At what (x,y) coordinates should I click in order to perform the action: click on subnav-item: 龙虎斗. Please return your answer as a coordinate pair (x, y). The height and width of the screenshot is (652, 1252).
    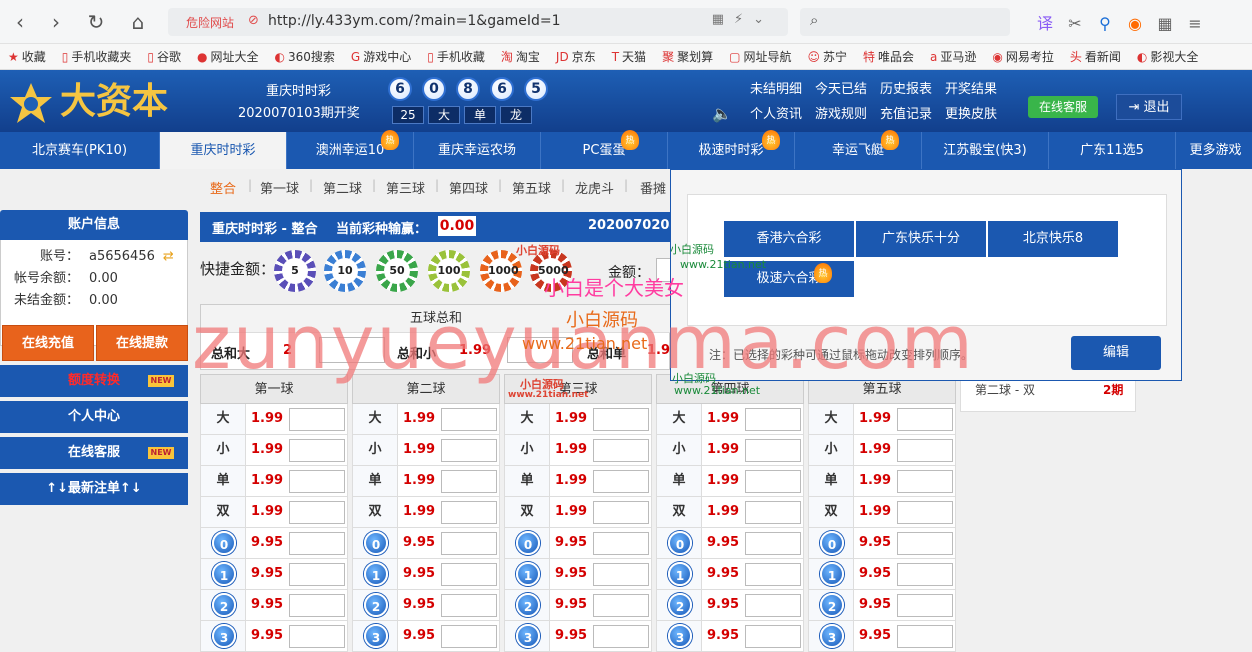
    Looking at the image, I should click on (594, 187).